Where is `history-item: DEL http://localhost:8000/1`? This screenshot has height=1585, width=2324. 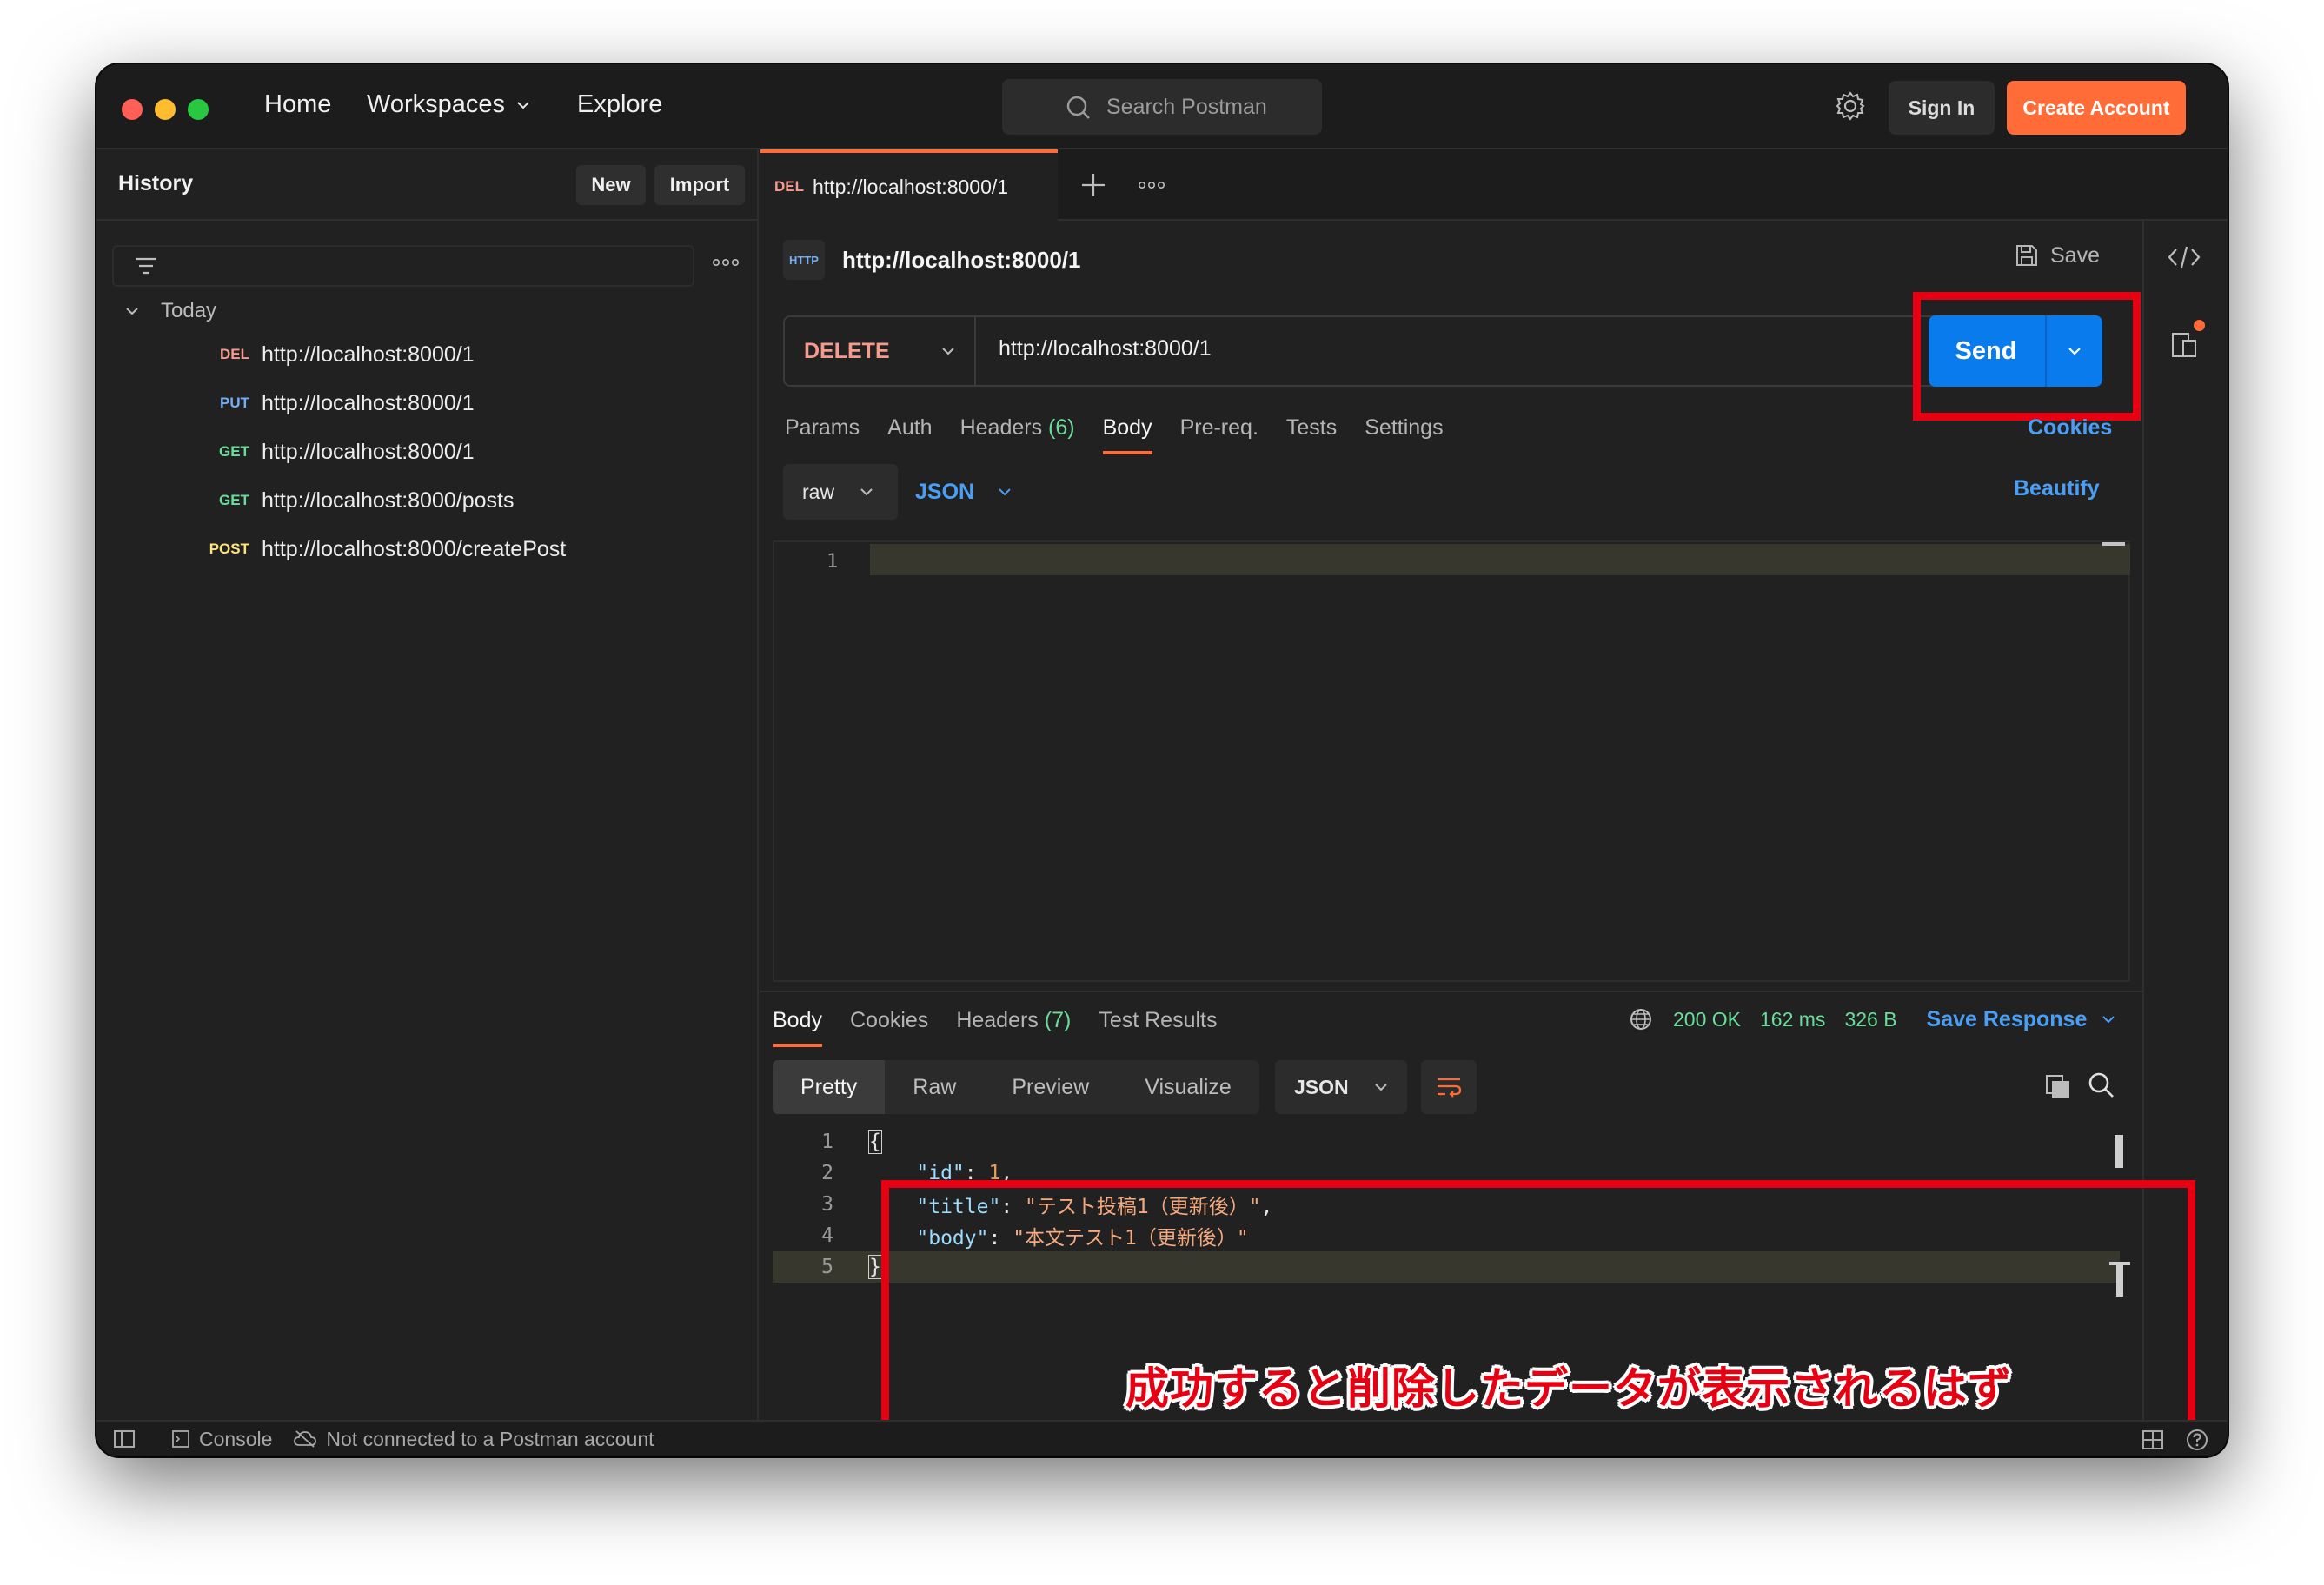
history-item: DEL http://localhost:8000/1 is located at coordinates (336, 354).